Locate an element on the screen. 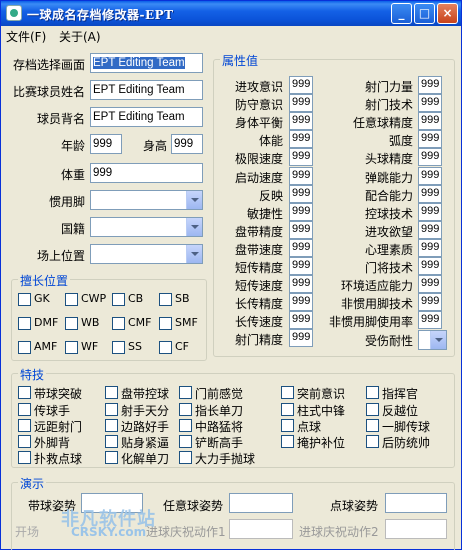 This screenshot has width=462, height=550. title-bar: 一球成名存档修改器-EPT _ □ × is located at coordinates (231, 13).